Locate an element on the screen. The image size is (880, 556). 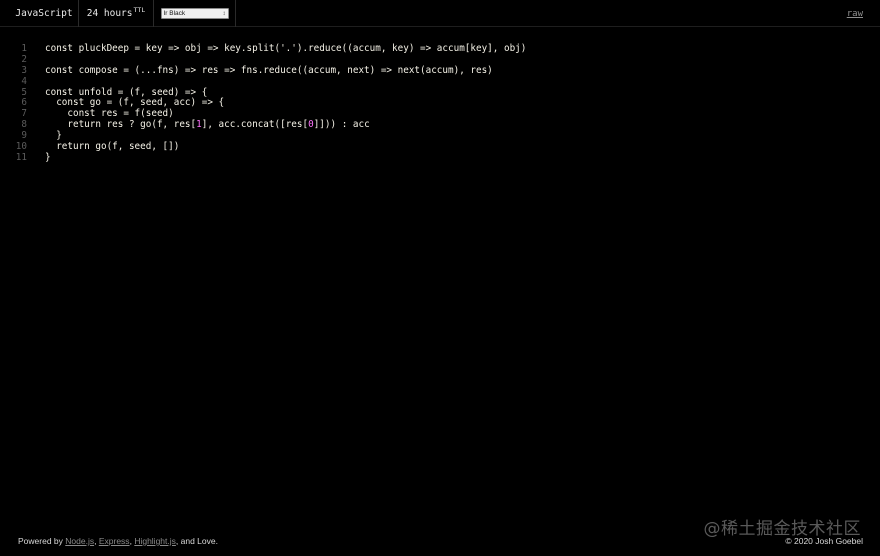
code-text: ], acc.concat([res[ is located at coordinates (255, 125).